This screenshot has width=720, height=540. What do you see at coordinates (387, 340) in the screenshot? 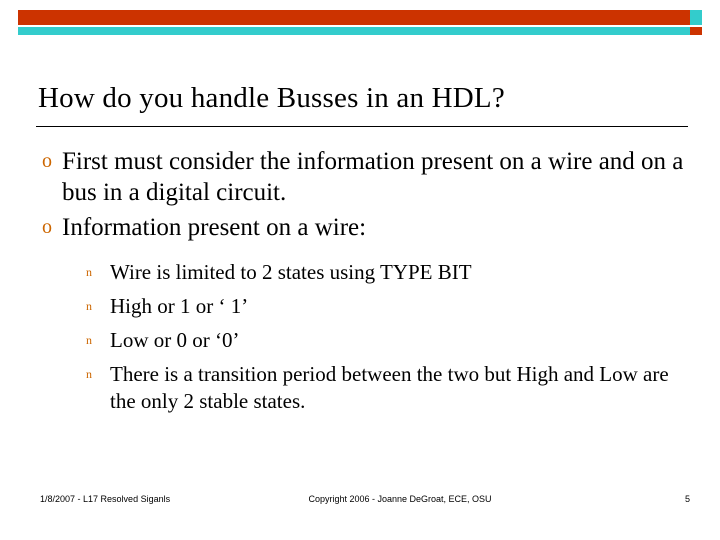
I see `list-item: n Low or 0 or ‘0’` at bounding box center [387, 340].